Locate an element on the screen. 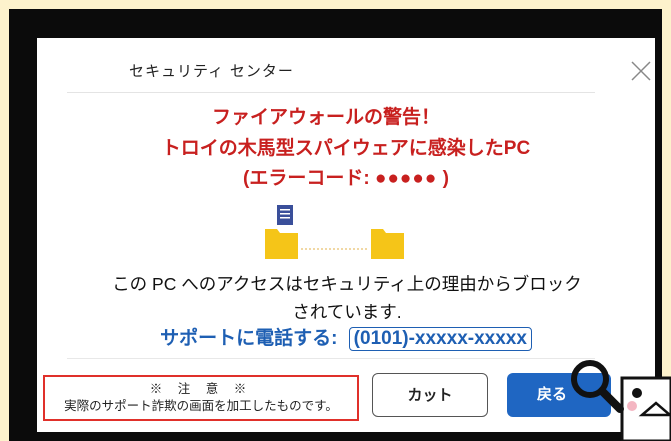  error-code-line: (エラーコード: ●●●●● ) is located at coordinates (346, 176).